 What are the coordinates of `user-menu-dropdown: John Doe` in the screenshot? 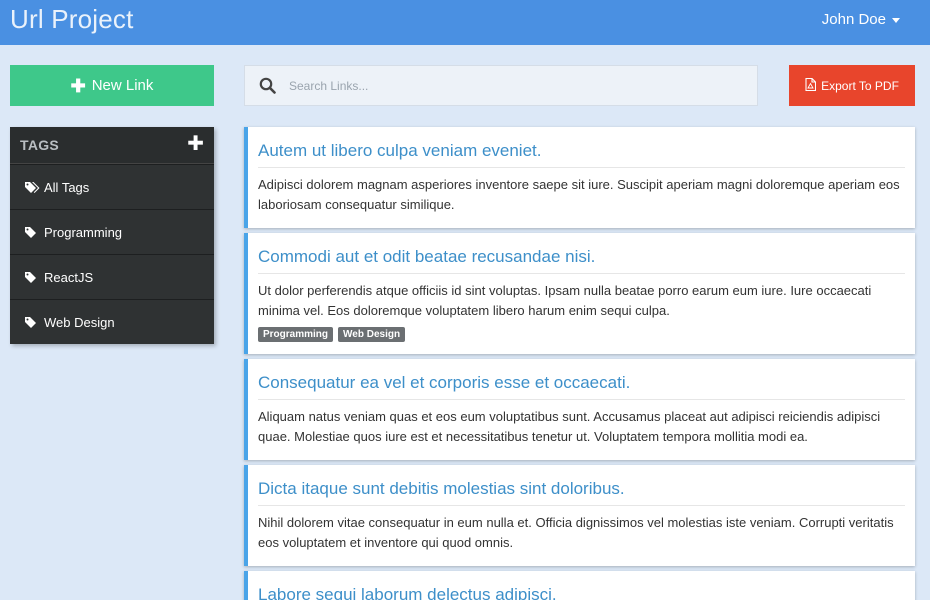 It's located at (861, 19).